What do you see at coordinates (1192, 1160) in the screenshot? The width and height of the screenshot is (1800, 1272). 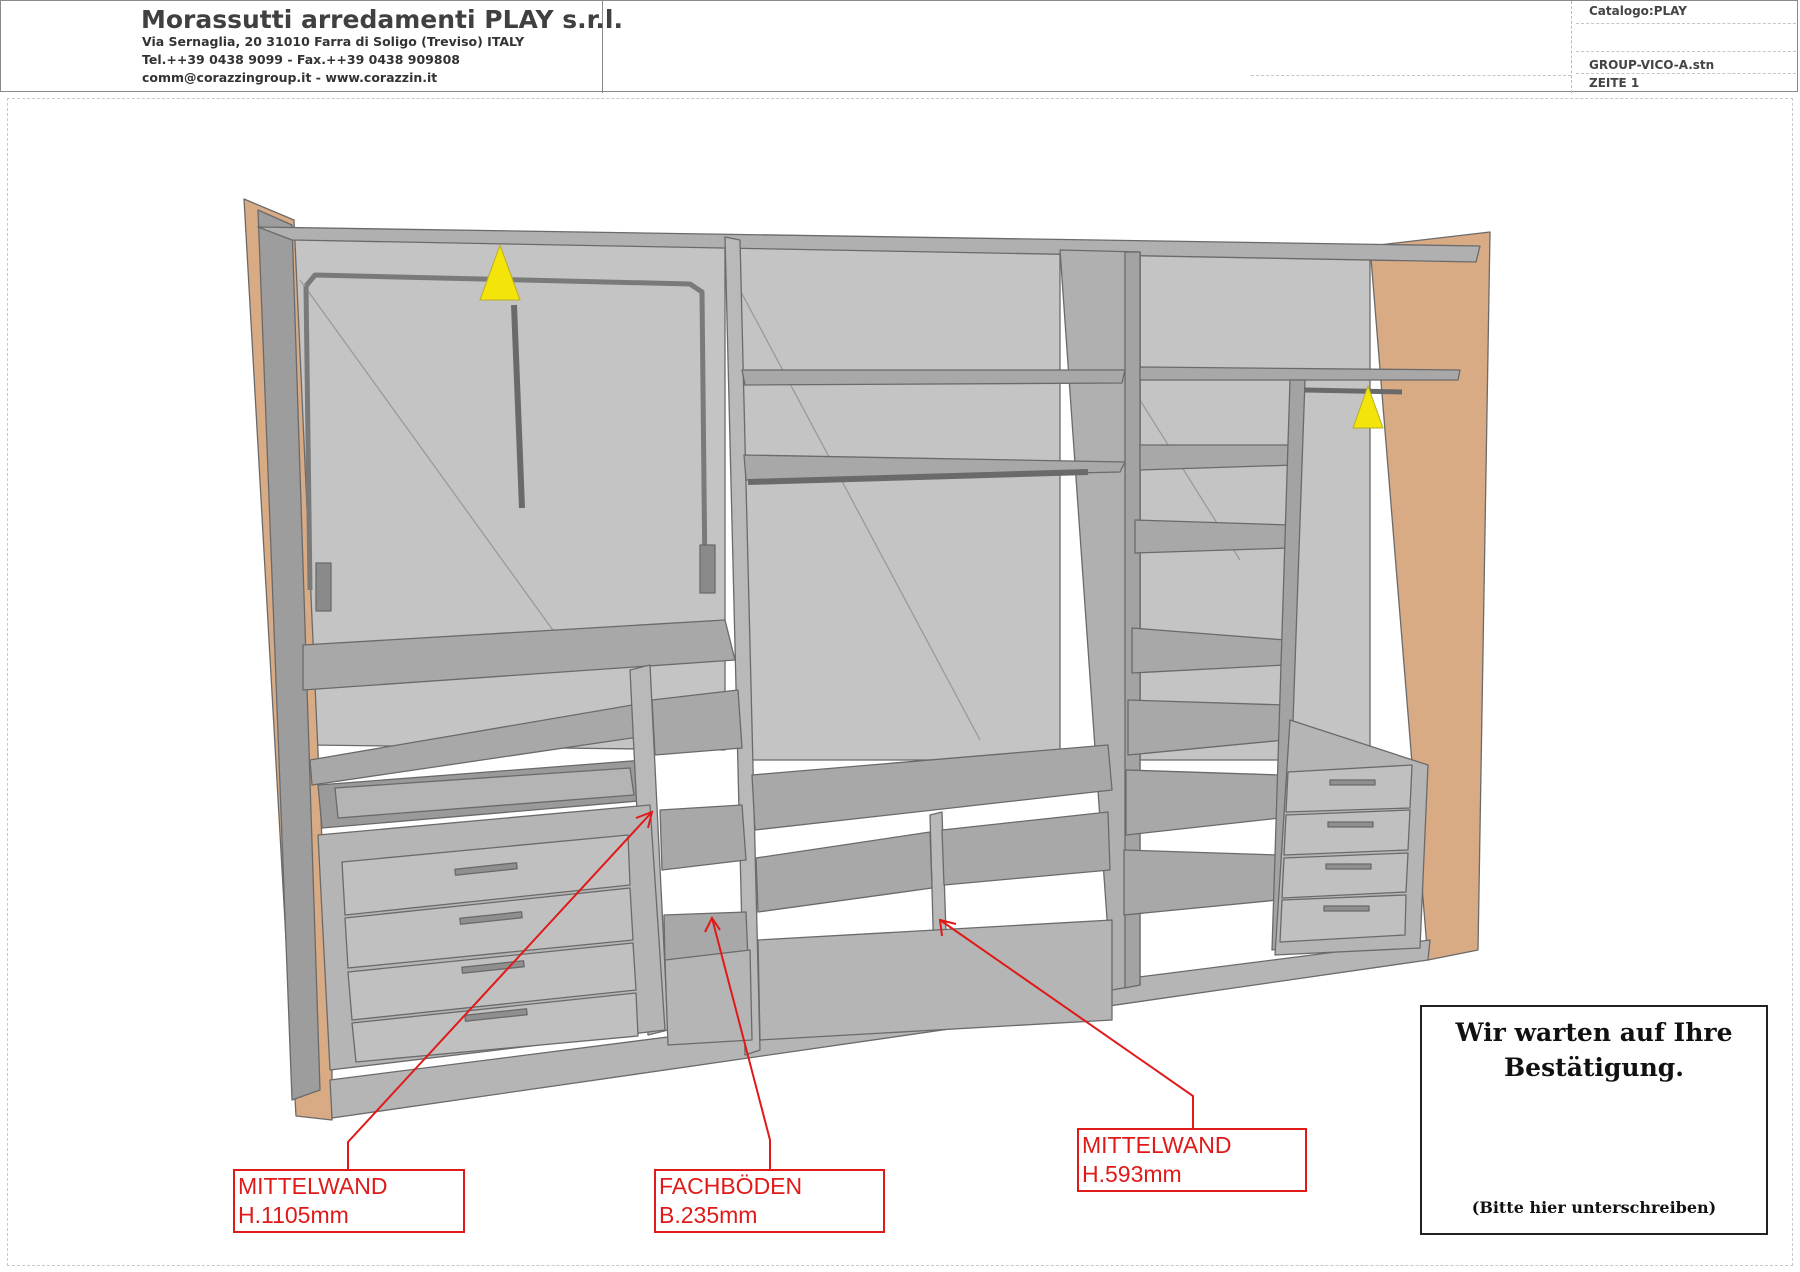 I see `annotation-mittelwand-593: MITTELWAND H.593mm` at bounding box center [1192, 1160].